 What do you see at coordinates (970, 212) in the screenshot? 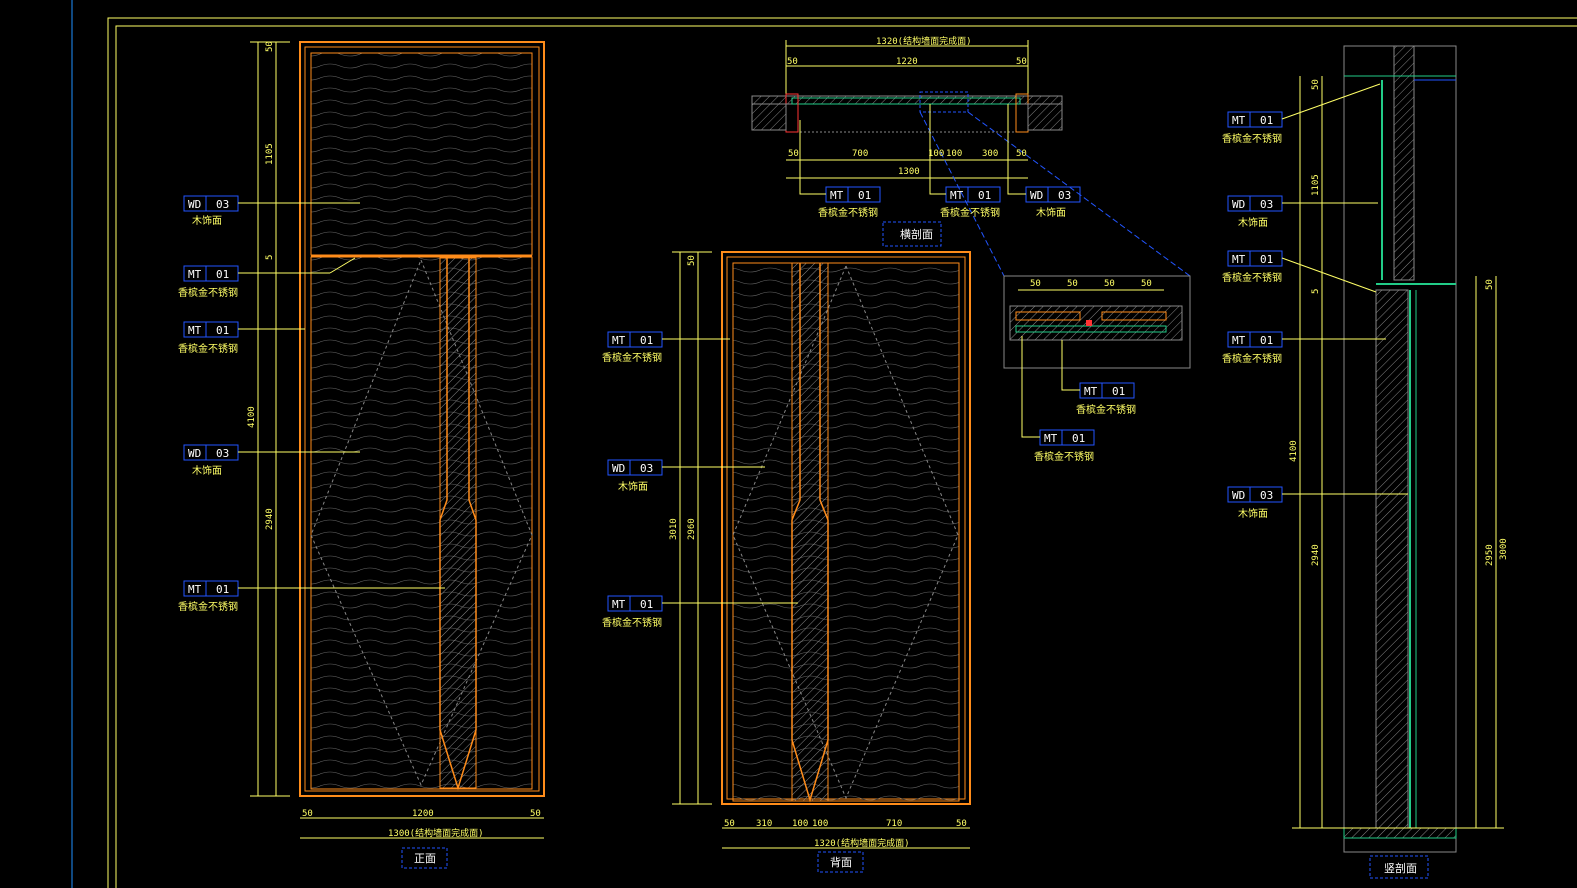
I see `plan-tag-1-desc: 香槟金不锈钢` at bounding box center [970, 212].